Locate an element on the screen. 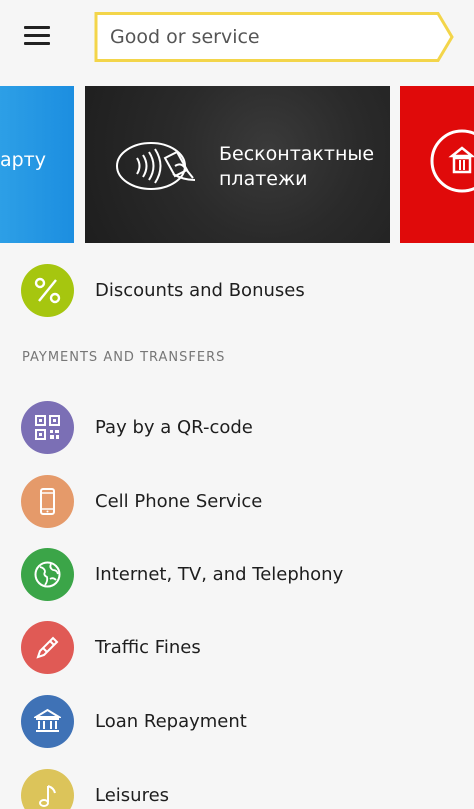  list-item-label: Loan Repayment is located at coordinates (171, 721).